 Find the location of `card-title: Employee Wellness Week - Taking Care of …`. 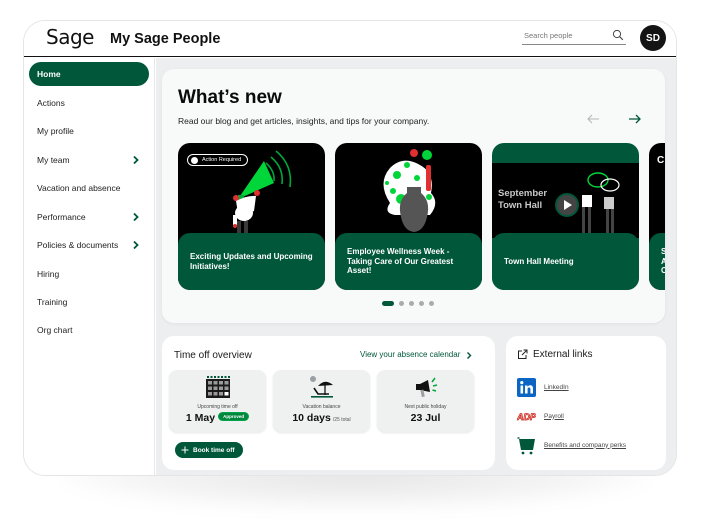

card-title: Employee Wellness Week - Taking Care of … is located at coordinates (400, 261).